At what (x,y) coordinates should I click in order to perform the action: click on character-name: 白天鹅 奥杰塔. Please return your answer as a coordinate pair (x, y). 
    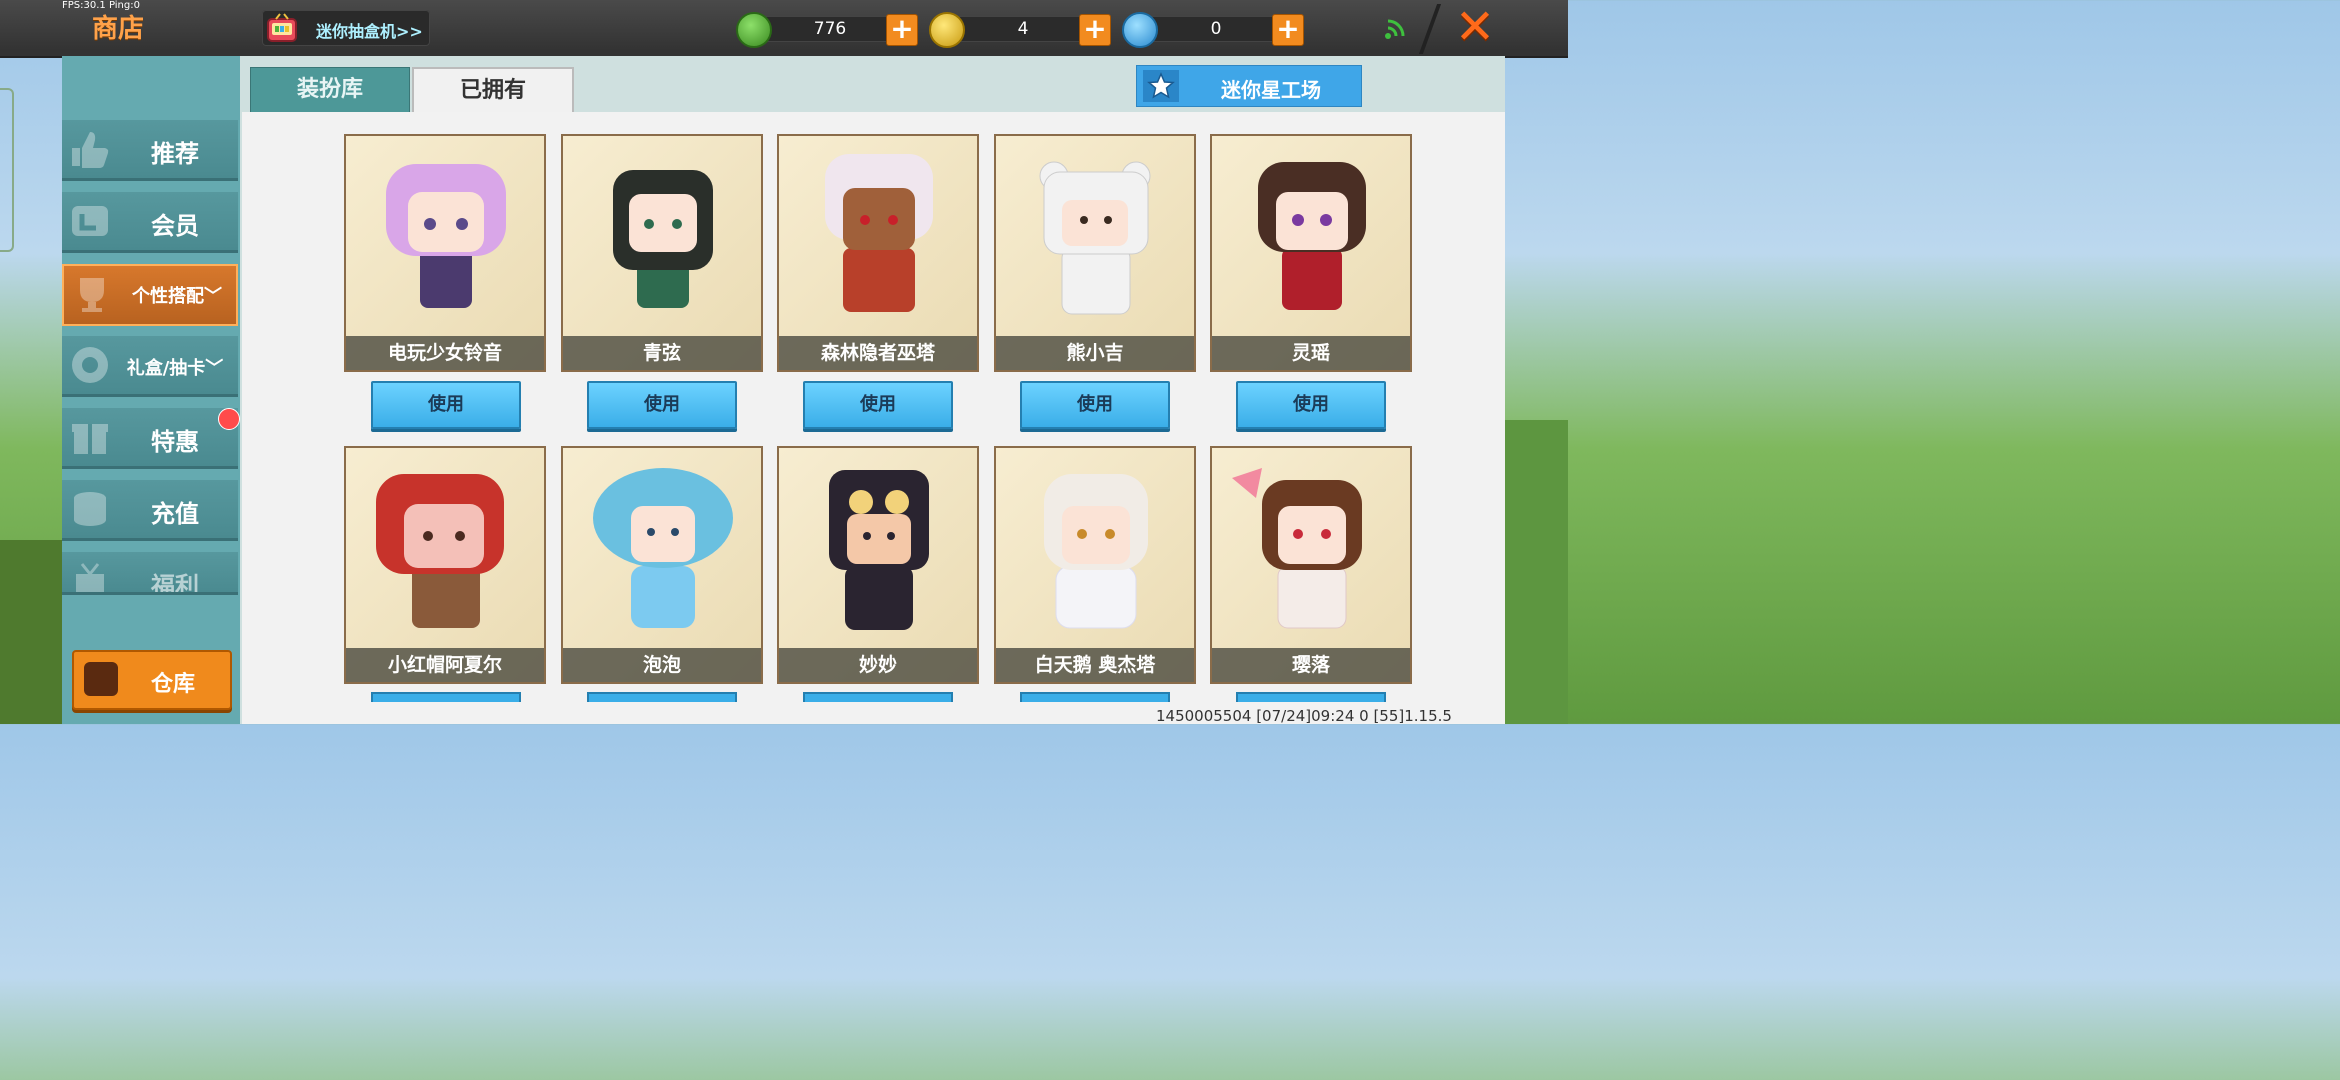
    Looking at the image, I should click on (1095, 665).